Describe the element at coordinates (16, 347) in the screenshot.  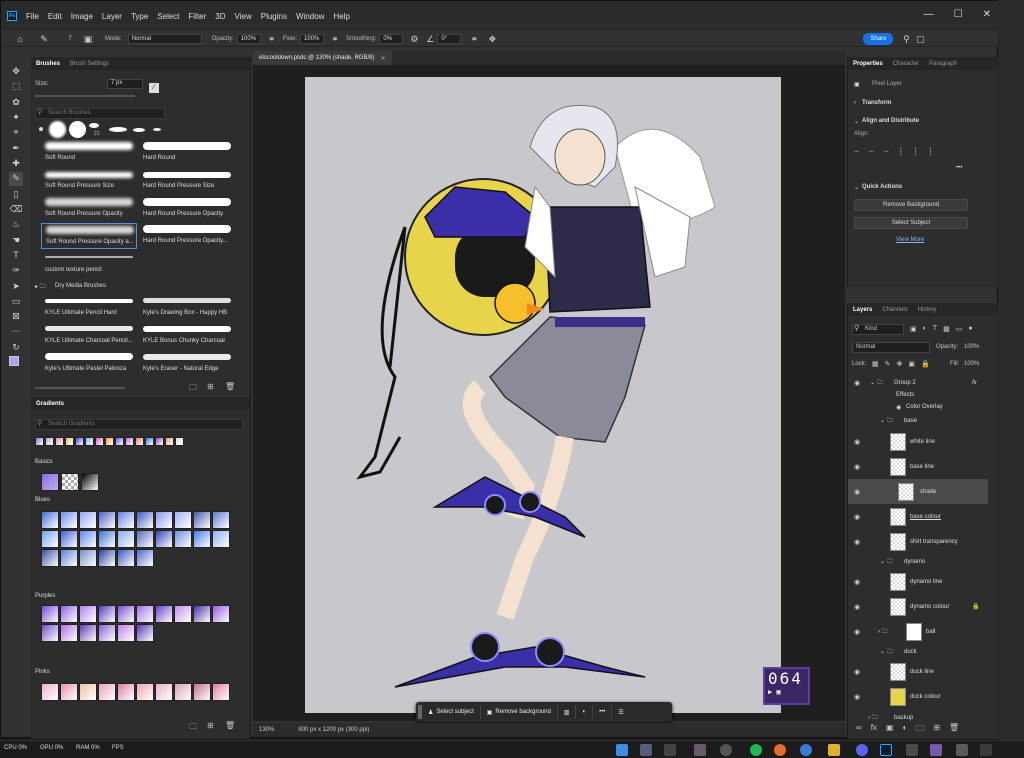
I see `swap-colors-icon: ↻` at that location.